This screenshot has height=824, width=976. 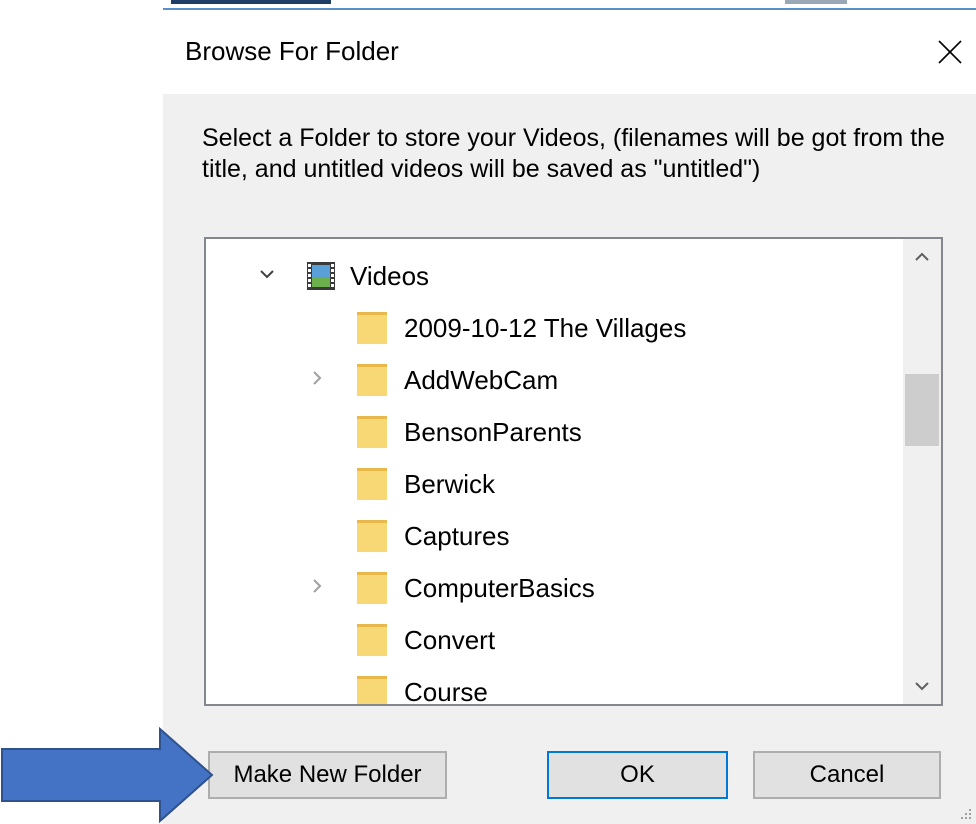 I want to click on tree-item-label: Convert, so click(x=450, y=640).